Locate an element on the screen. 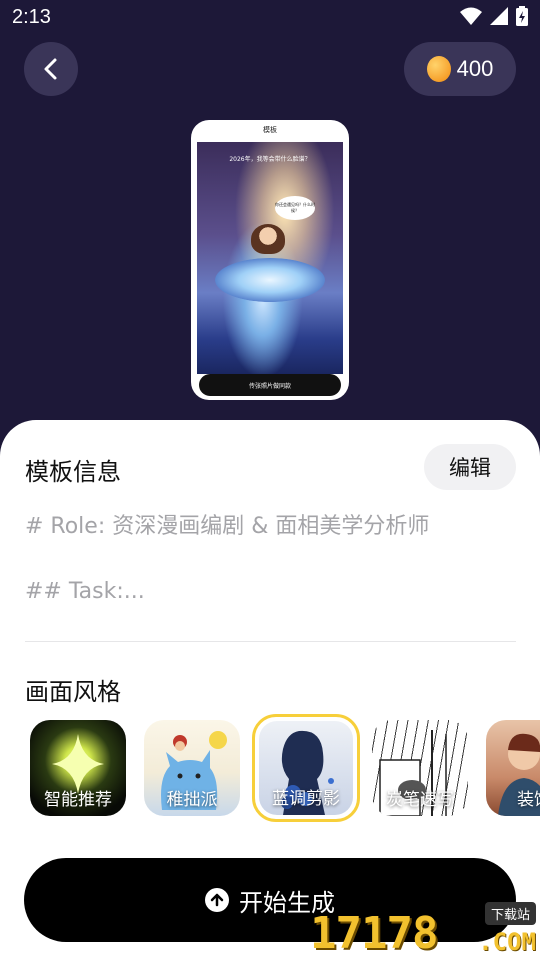 This screenshot has width=540, height=960. preview-screen-title: 模板 is located at coordinates (270, 130).